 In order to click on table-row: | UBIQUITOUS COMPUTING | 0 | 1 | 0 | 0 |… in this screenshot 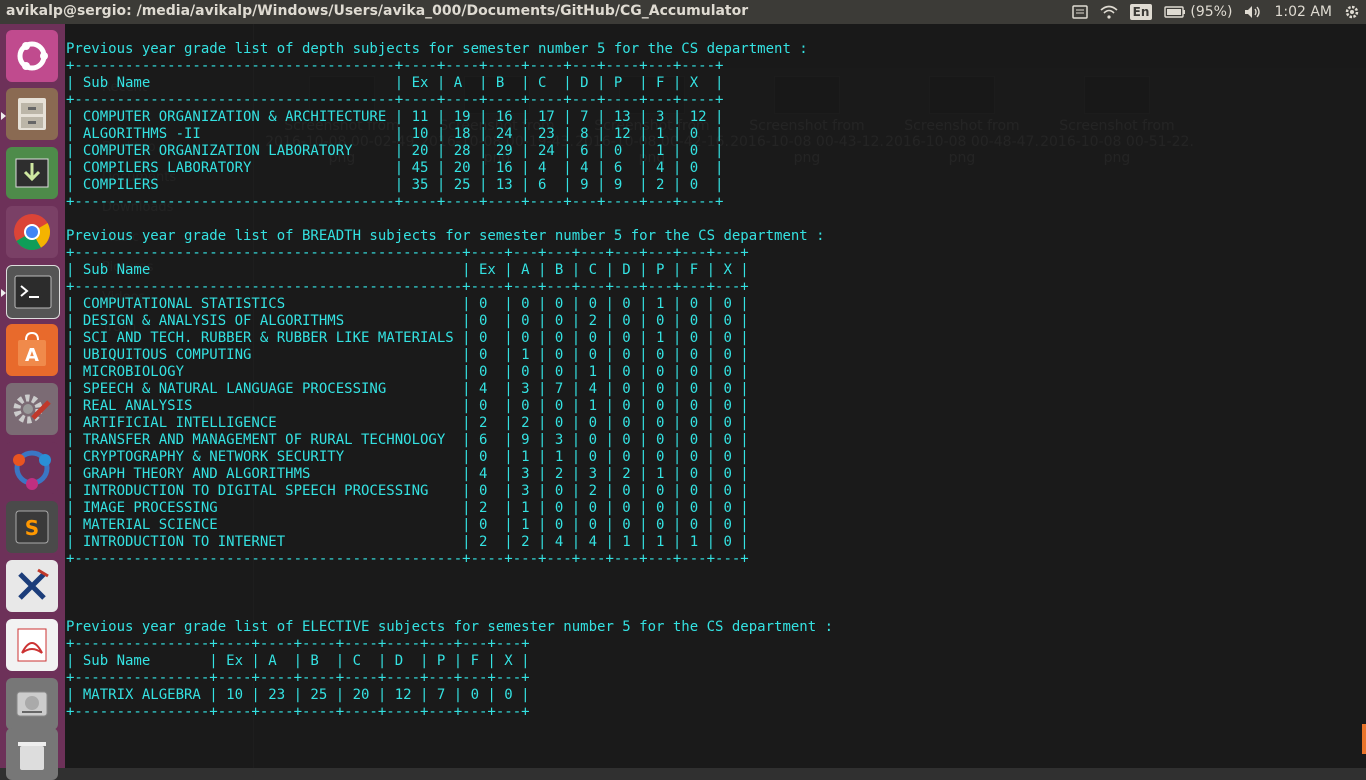, I will do `click(407, 355)`.